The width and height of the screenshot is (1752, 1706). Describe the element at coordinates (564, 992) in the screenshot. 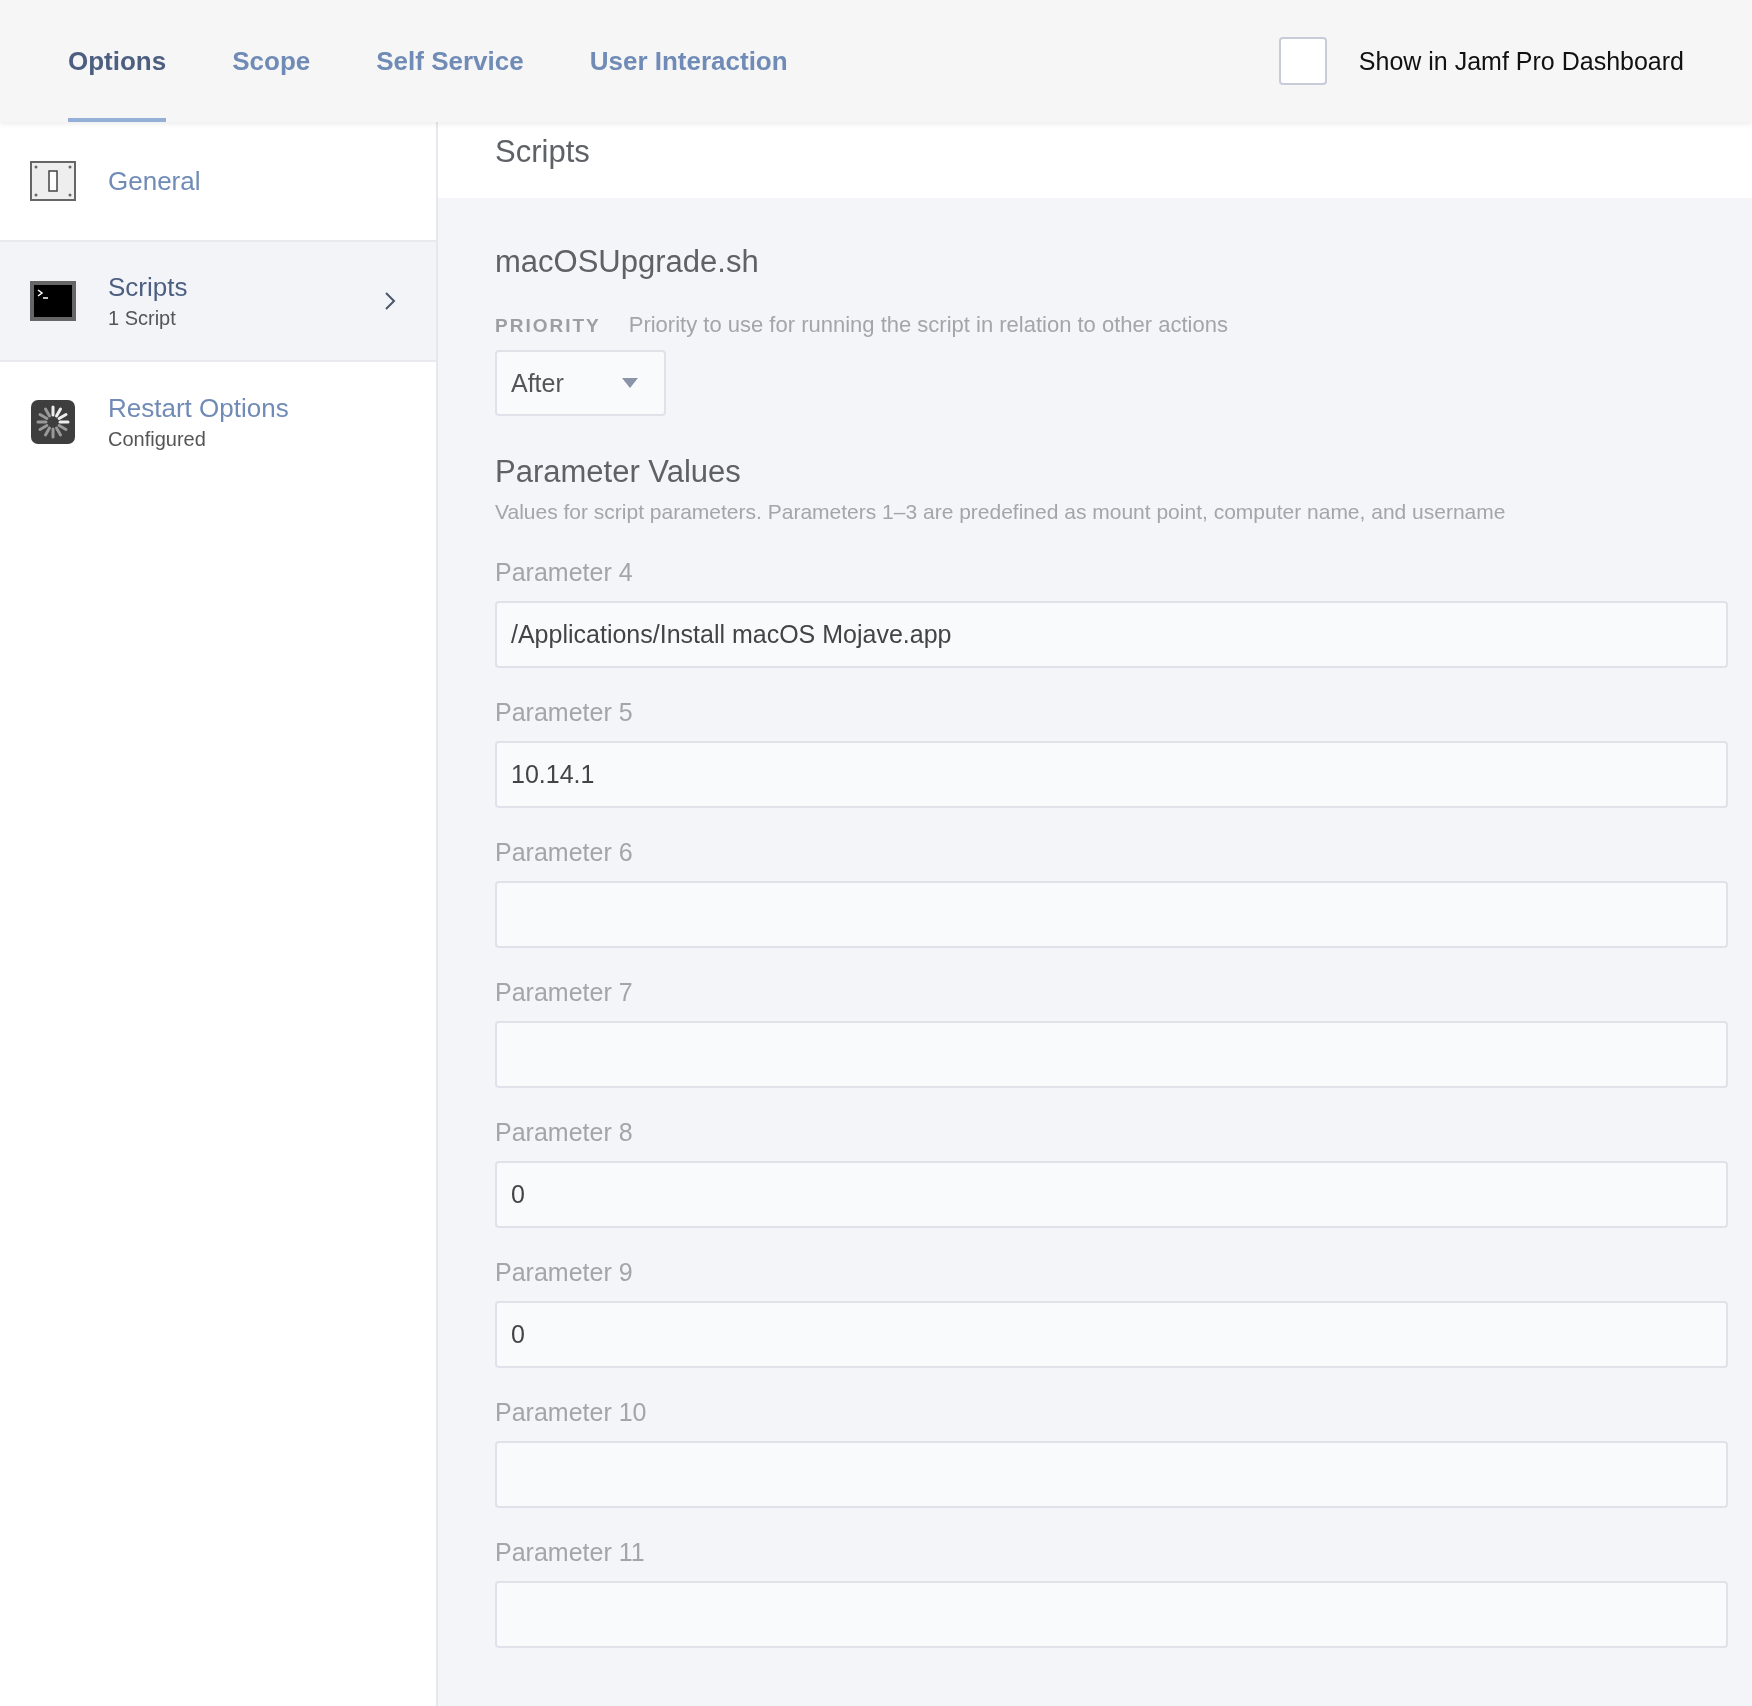

I see `field-label: Parameter 7` at that location.